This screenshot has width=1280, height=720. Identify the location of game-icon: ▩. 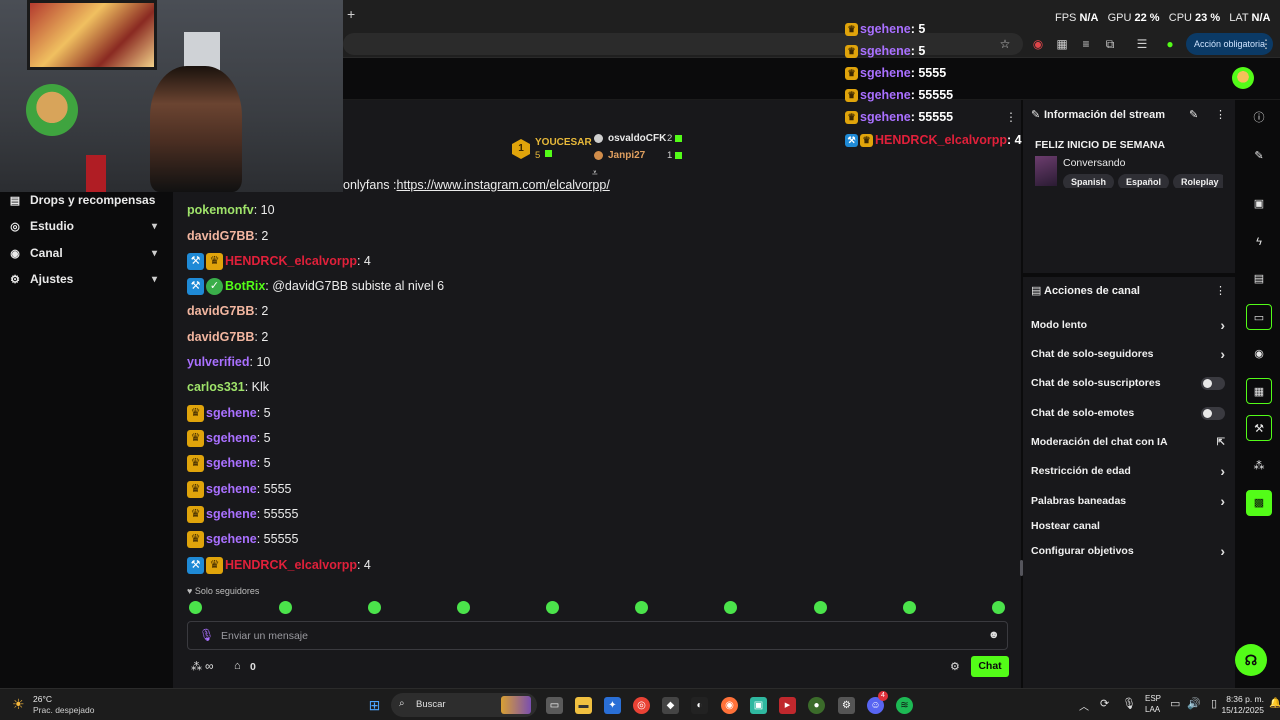
(1259, 503).